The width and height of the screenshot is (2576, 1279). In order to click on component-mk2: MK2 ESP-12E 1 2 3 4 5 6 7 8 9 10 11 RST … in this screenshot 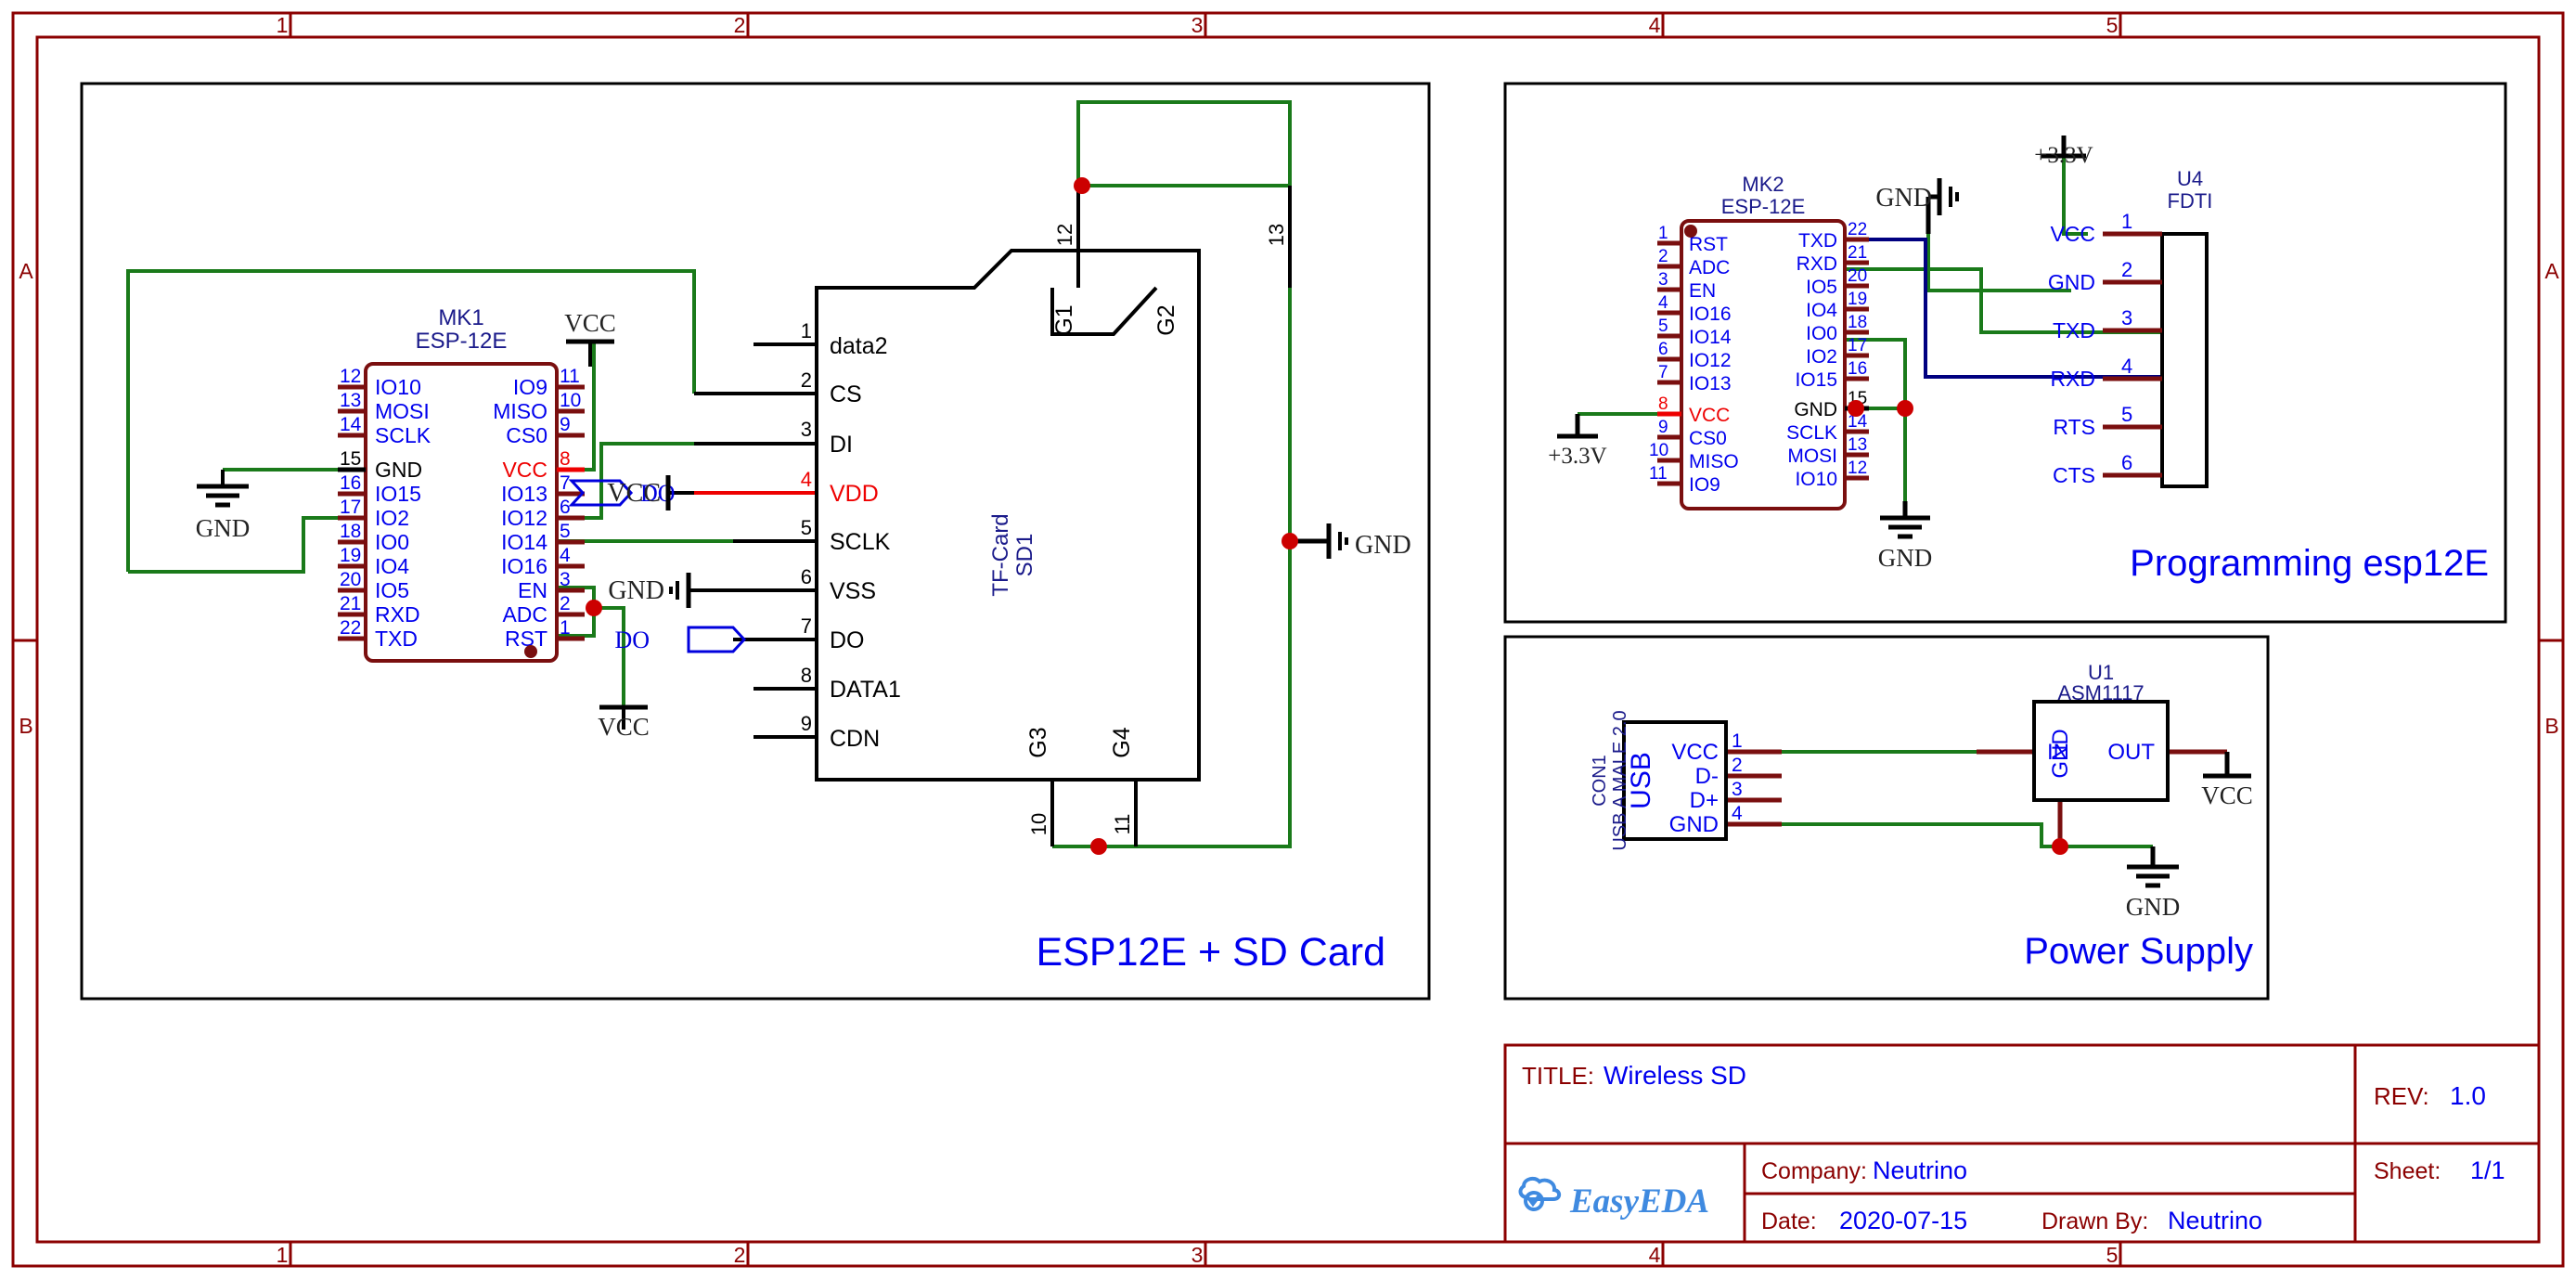, I will do `click(1759, 342)`.